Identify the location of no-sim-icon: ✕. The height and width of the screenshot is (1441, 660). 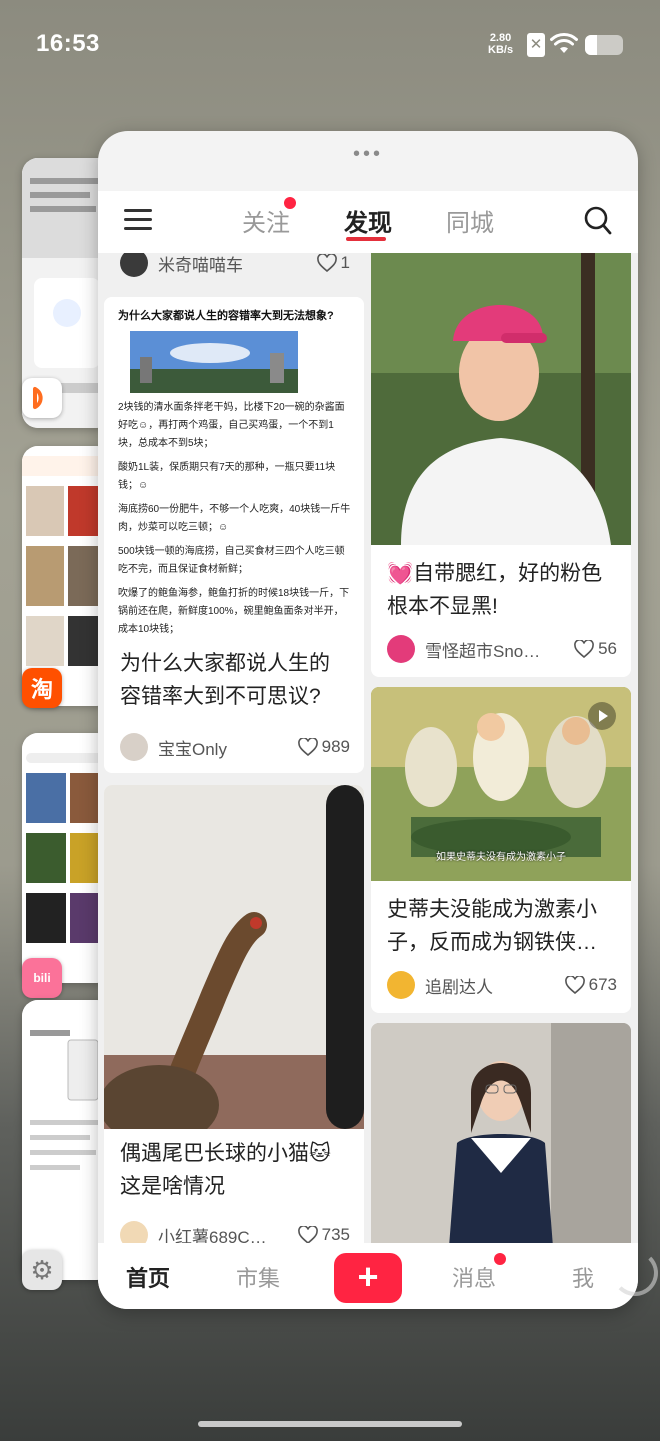
(536, 45).